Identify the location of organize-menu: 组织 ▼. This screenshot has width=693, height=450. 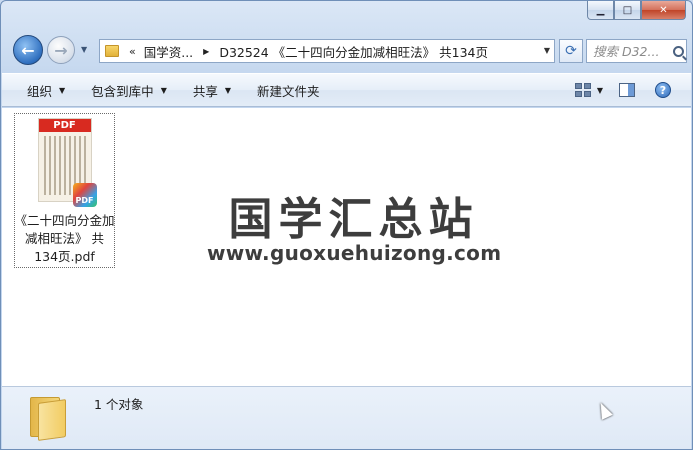
(46, 90).